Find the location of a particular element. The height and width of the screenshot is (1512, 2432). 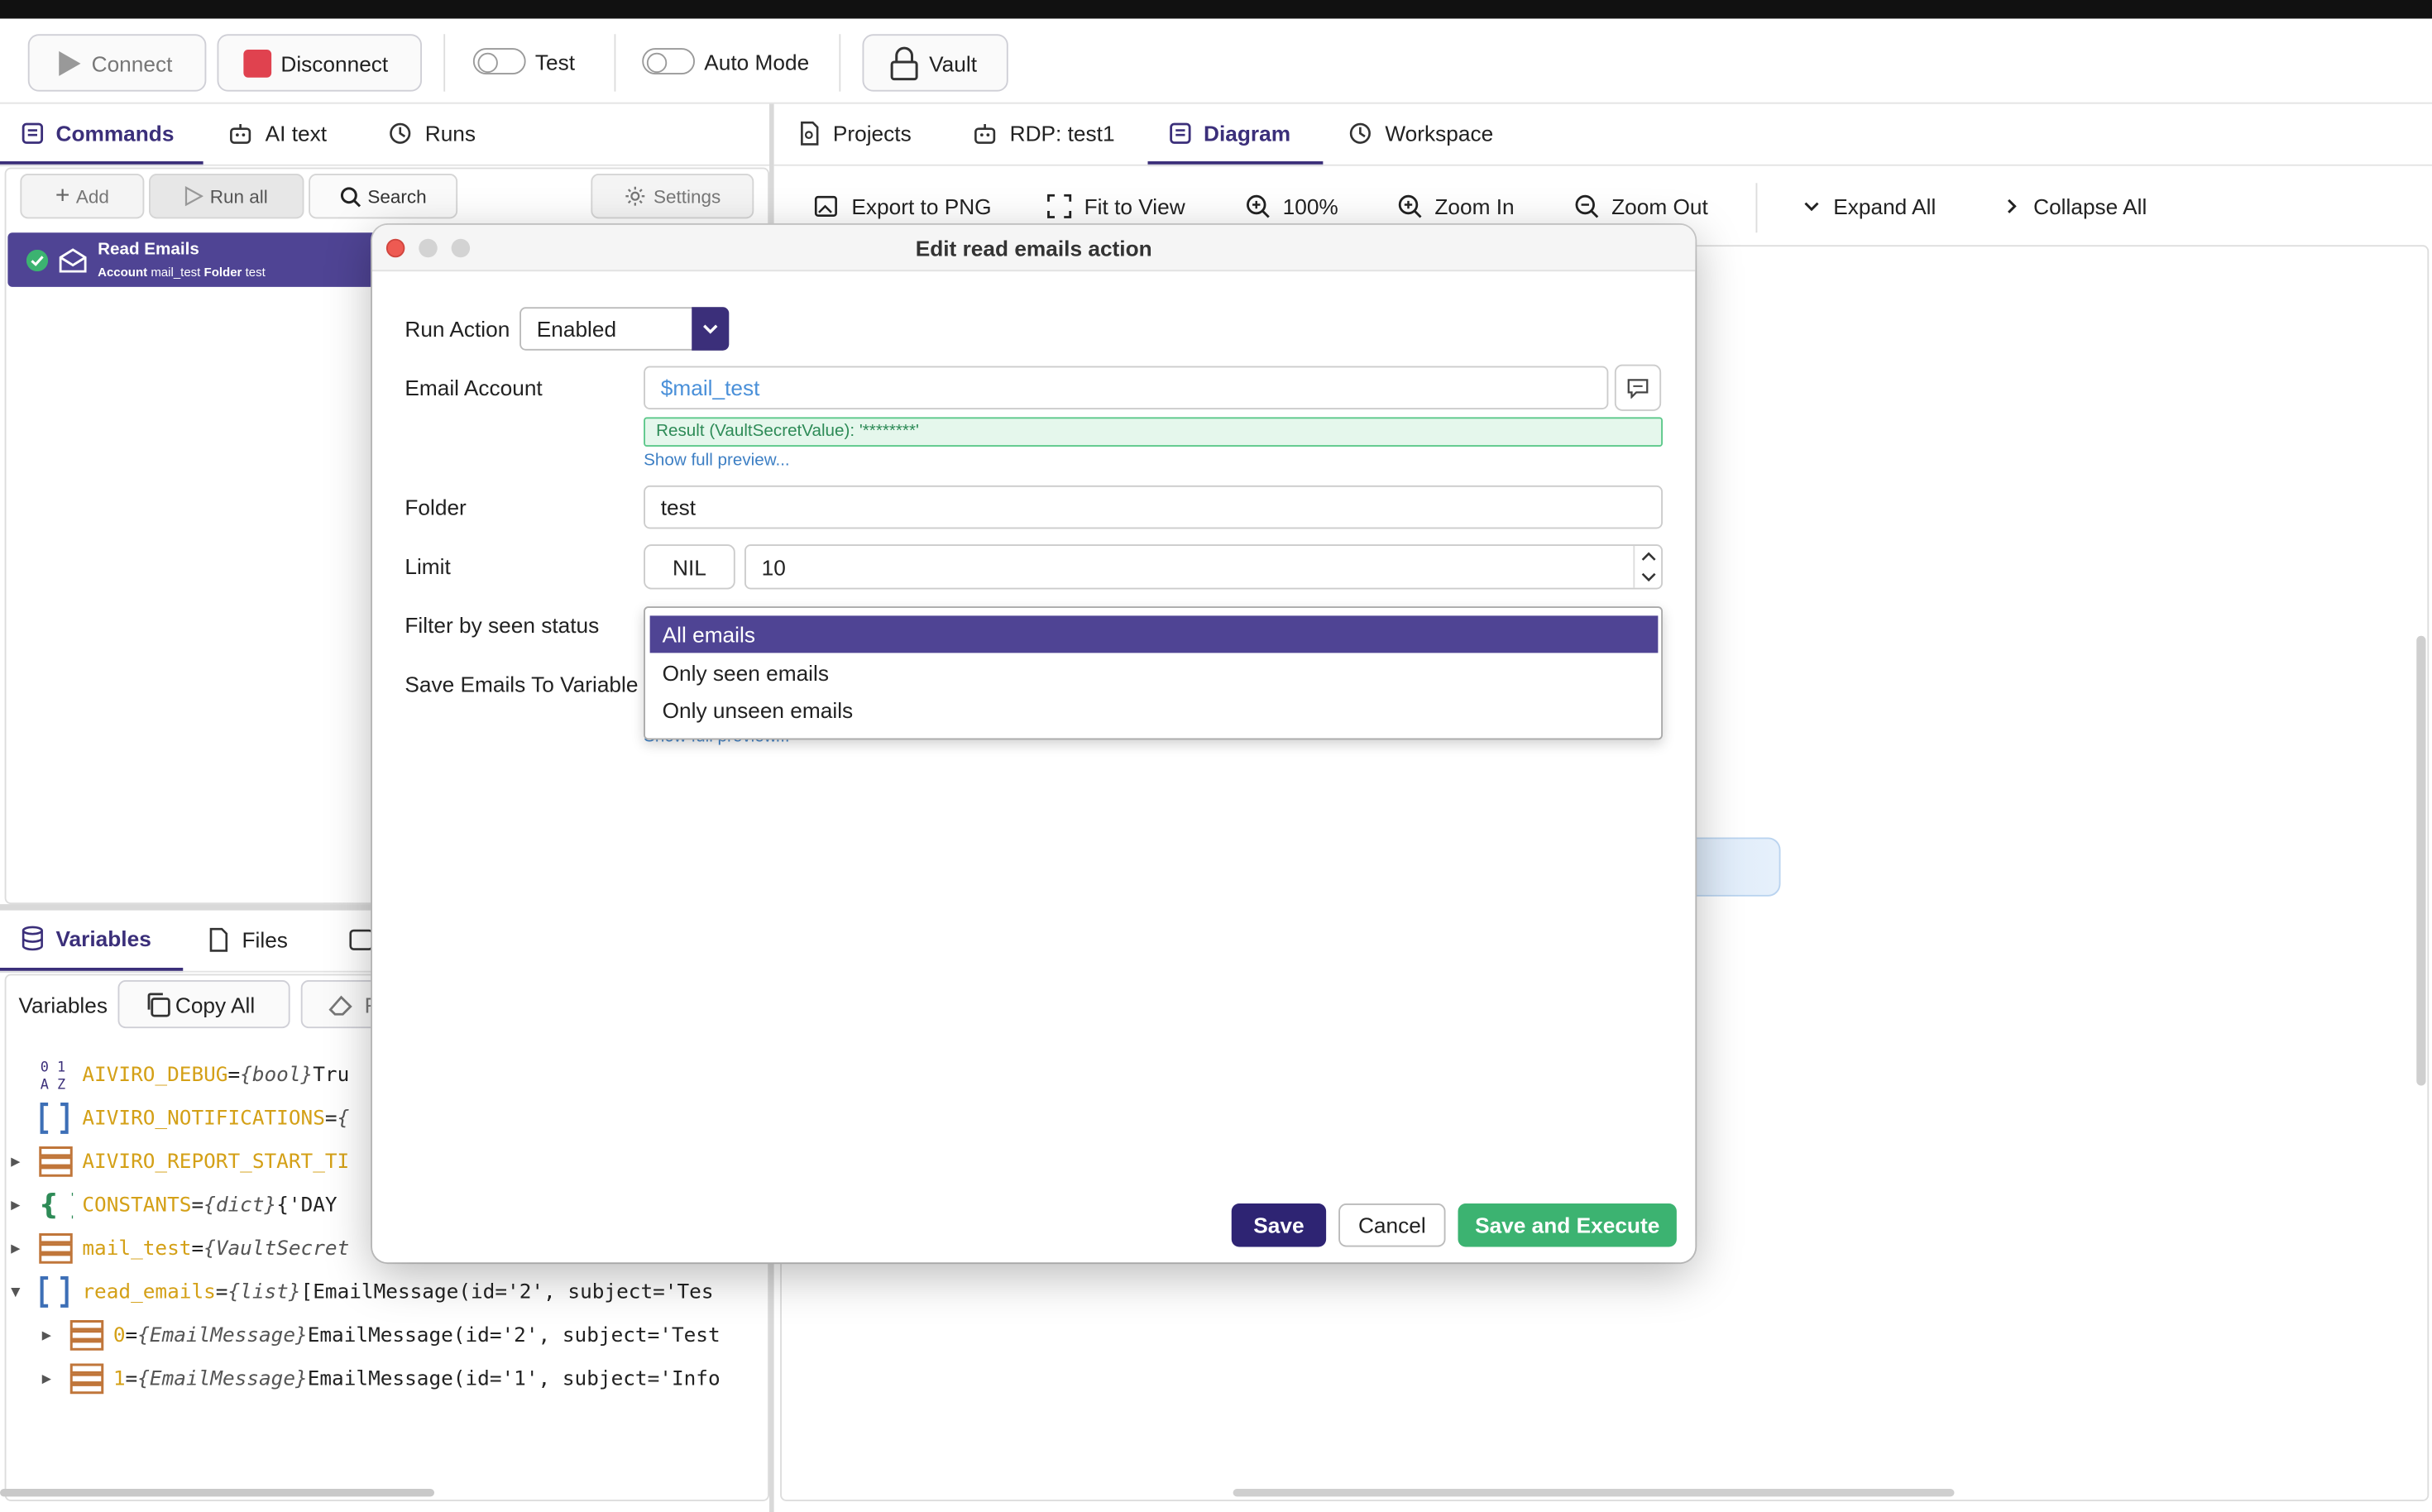

folder-input: test is located at coordinates (1153, 507).